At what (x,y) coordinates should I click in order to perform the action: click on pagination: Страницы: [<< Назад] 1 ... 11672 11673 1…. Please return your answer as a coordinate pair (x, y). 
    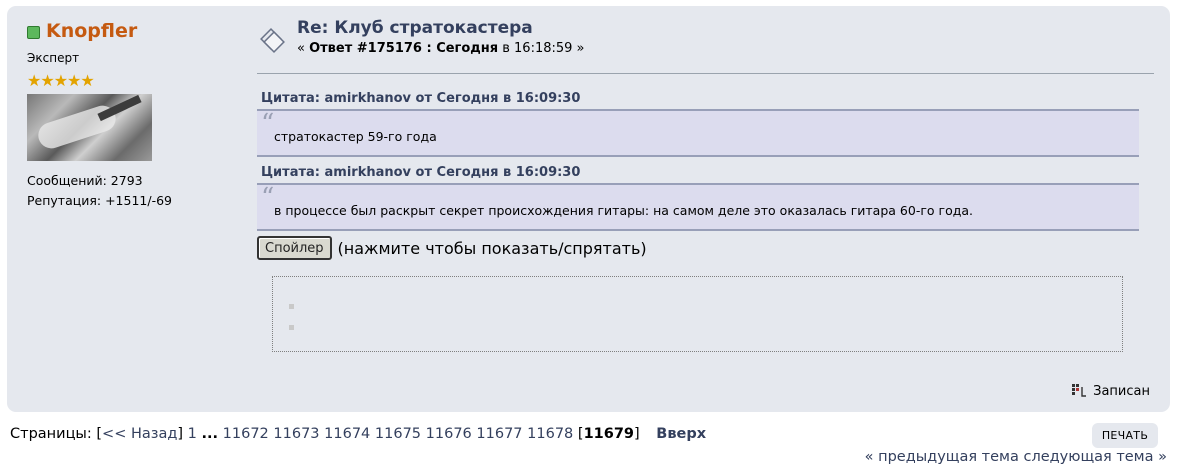
    Looking at the image, I should click on (358, 434).